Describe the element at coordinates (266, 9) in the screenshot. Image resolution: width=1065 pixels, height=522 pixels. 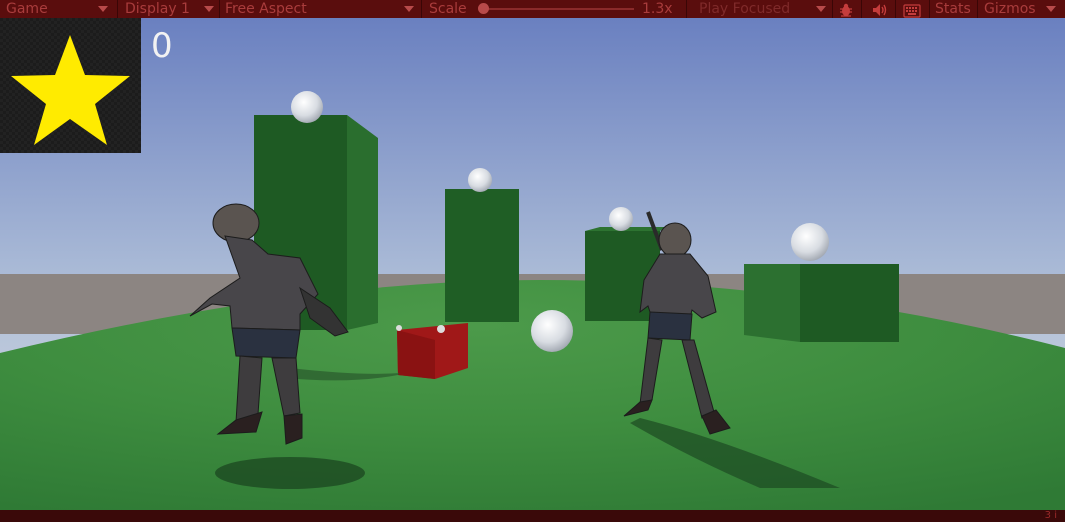
I see `aspect-dropdown: Free Aspect` at that location.